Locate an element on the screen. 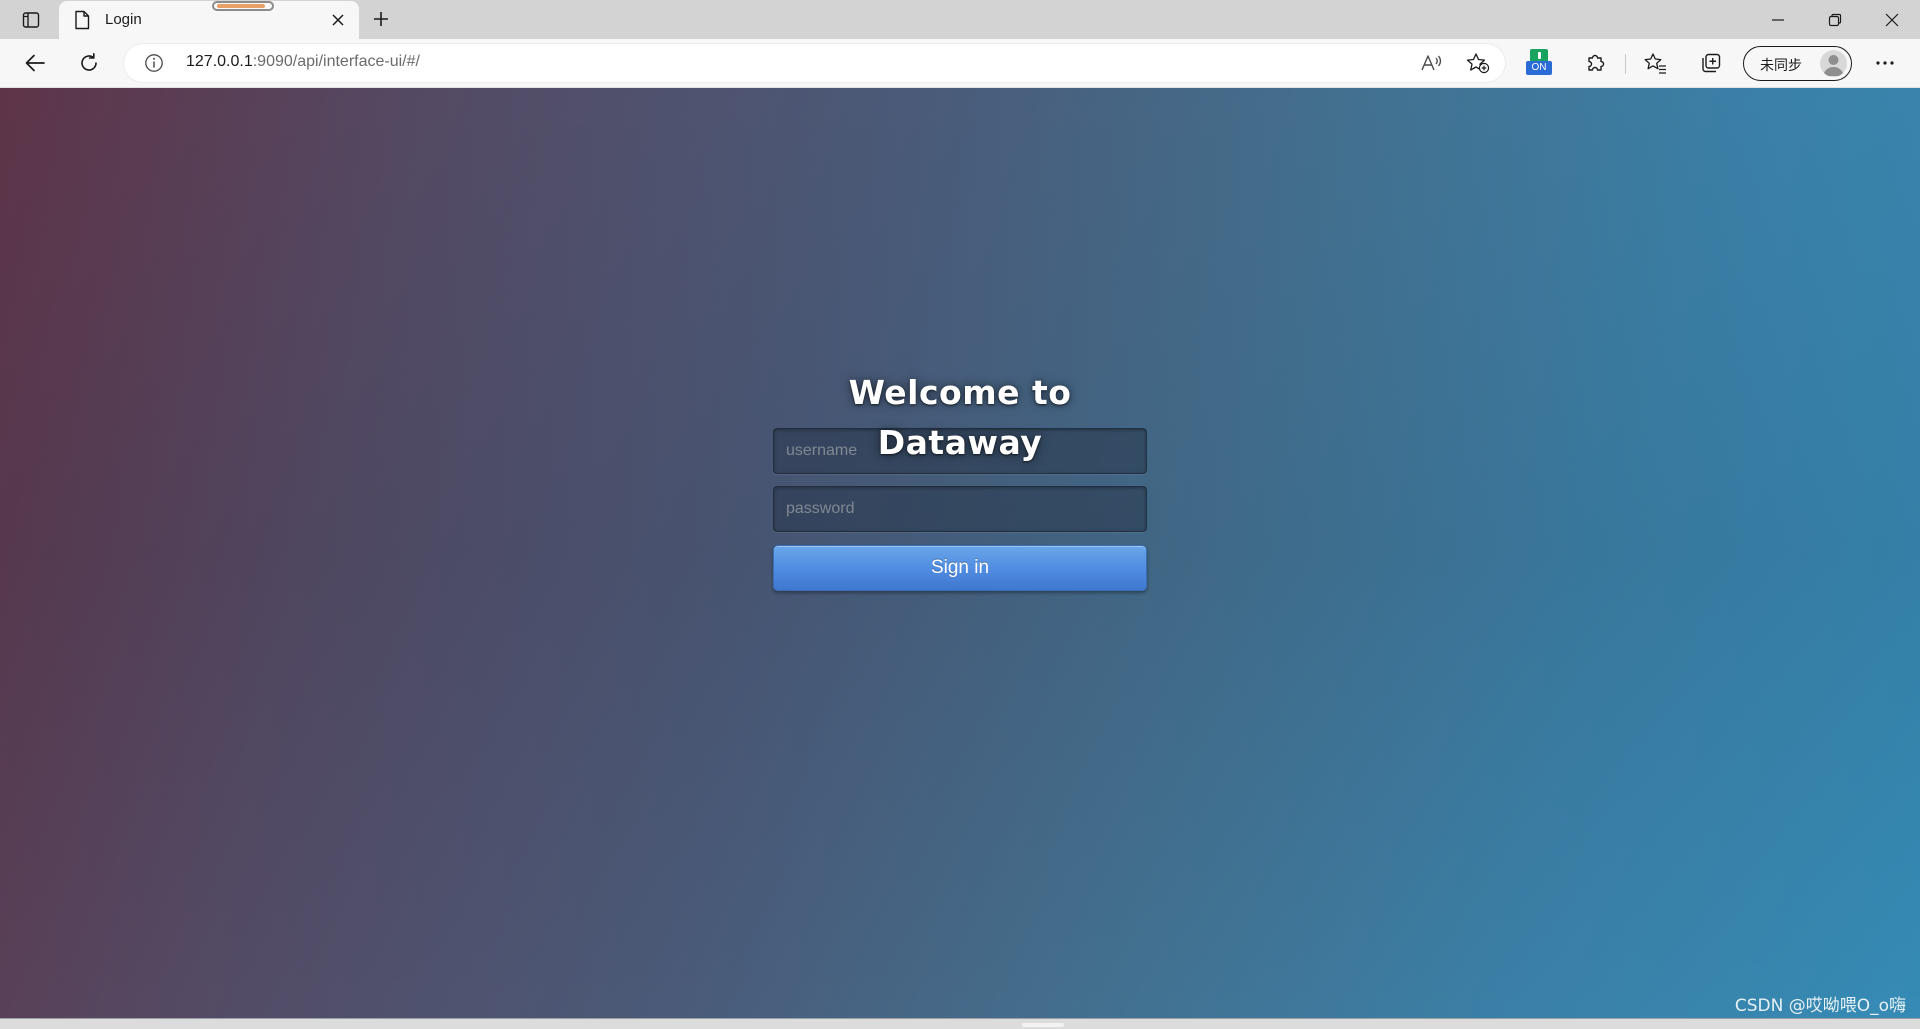 This screenshot has height=1029, width=1920. toolbar-divider is located at coordinates (1625, 64).